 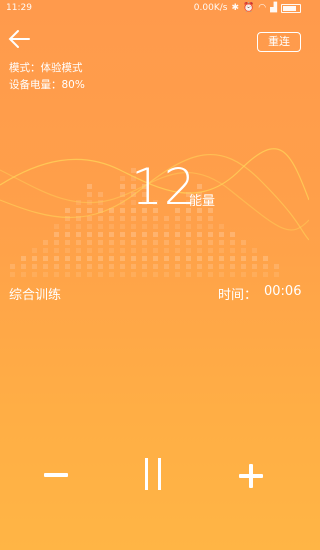 What do you see at coordinates (46, 68) in the screenshot?
I see `mode-label: 模式：体验模式` at bounding box center [46, 68].